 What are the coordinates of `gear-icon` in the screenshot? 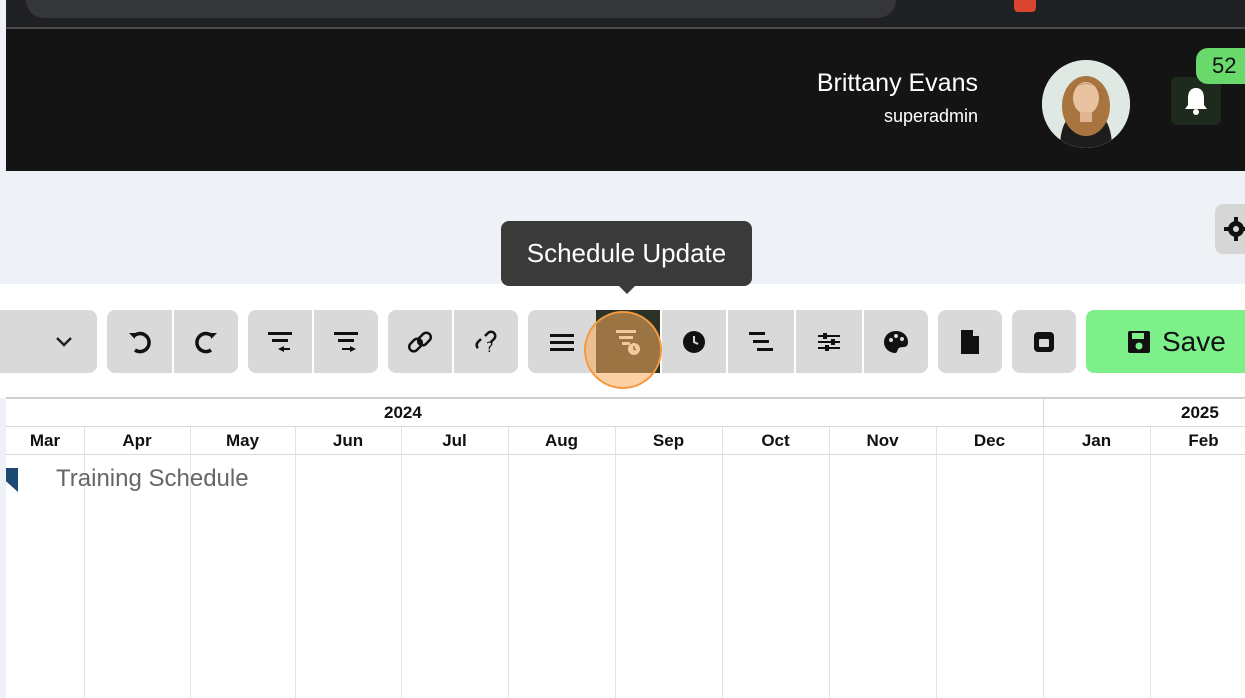 It's located at (1234, 229).